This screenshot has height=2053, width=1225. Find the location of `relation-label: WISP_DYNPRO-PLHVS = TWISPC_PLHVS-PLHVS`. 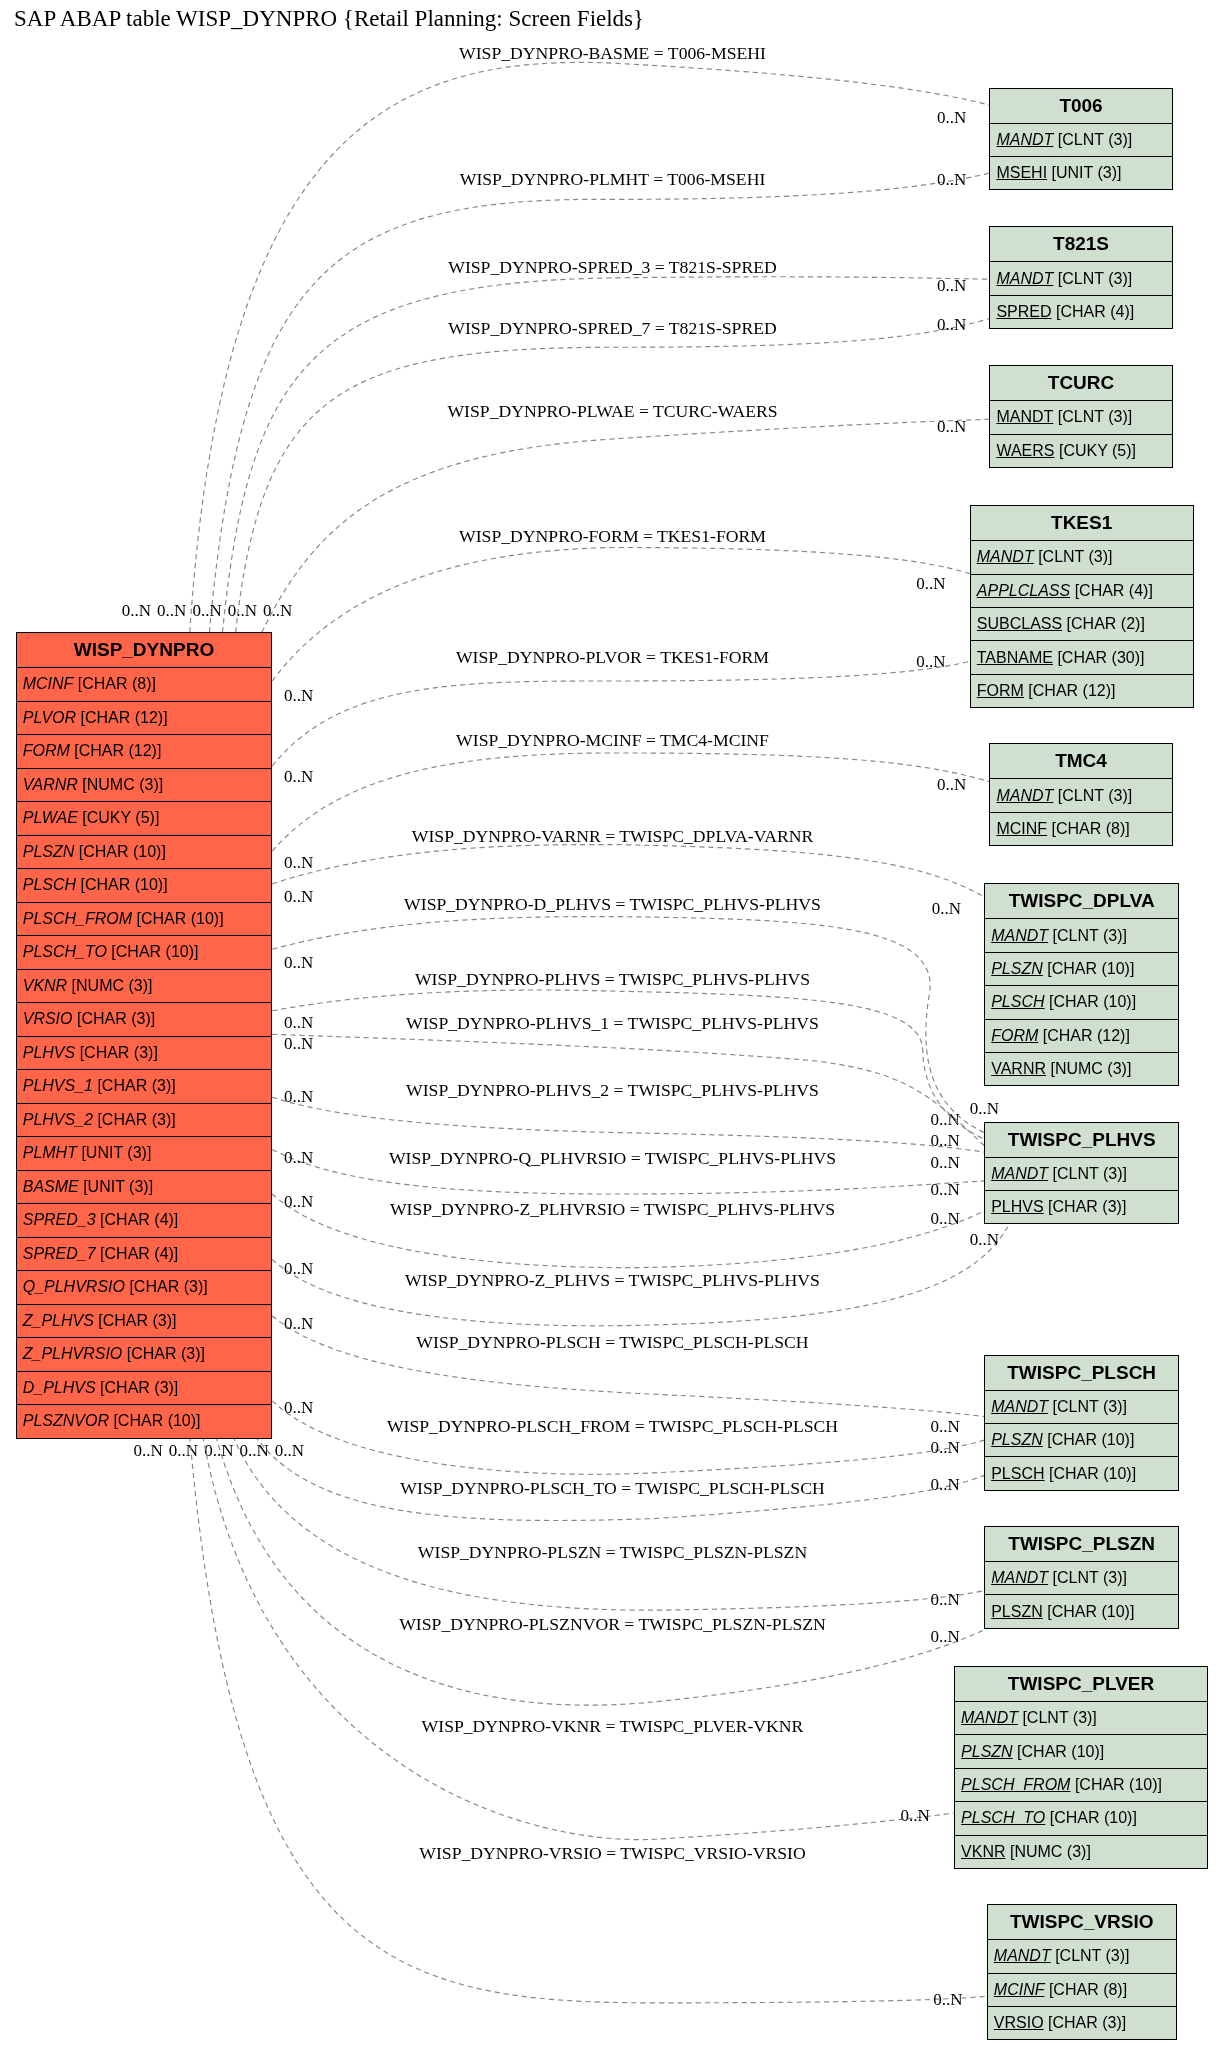

relation-label: WISP_DYNPRO-PLHVS = TWISPC_PLHVS-PLHVS is located at coordinates (612, 978).